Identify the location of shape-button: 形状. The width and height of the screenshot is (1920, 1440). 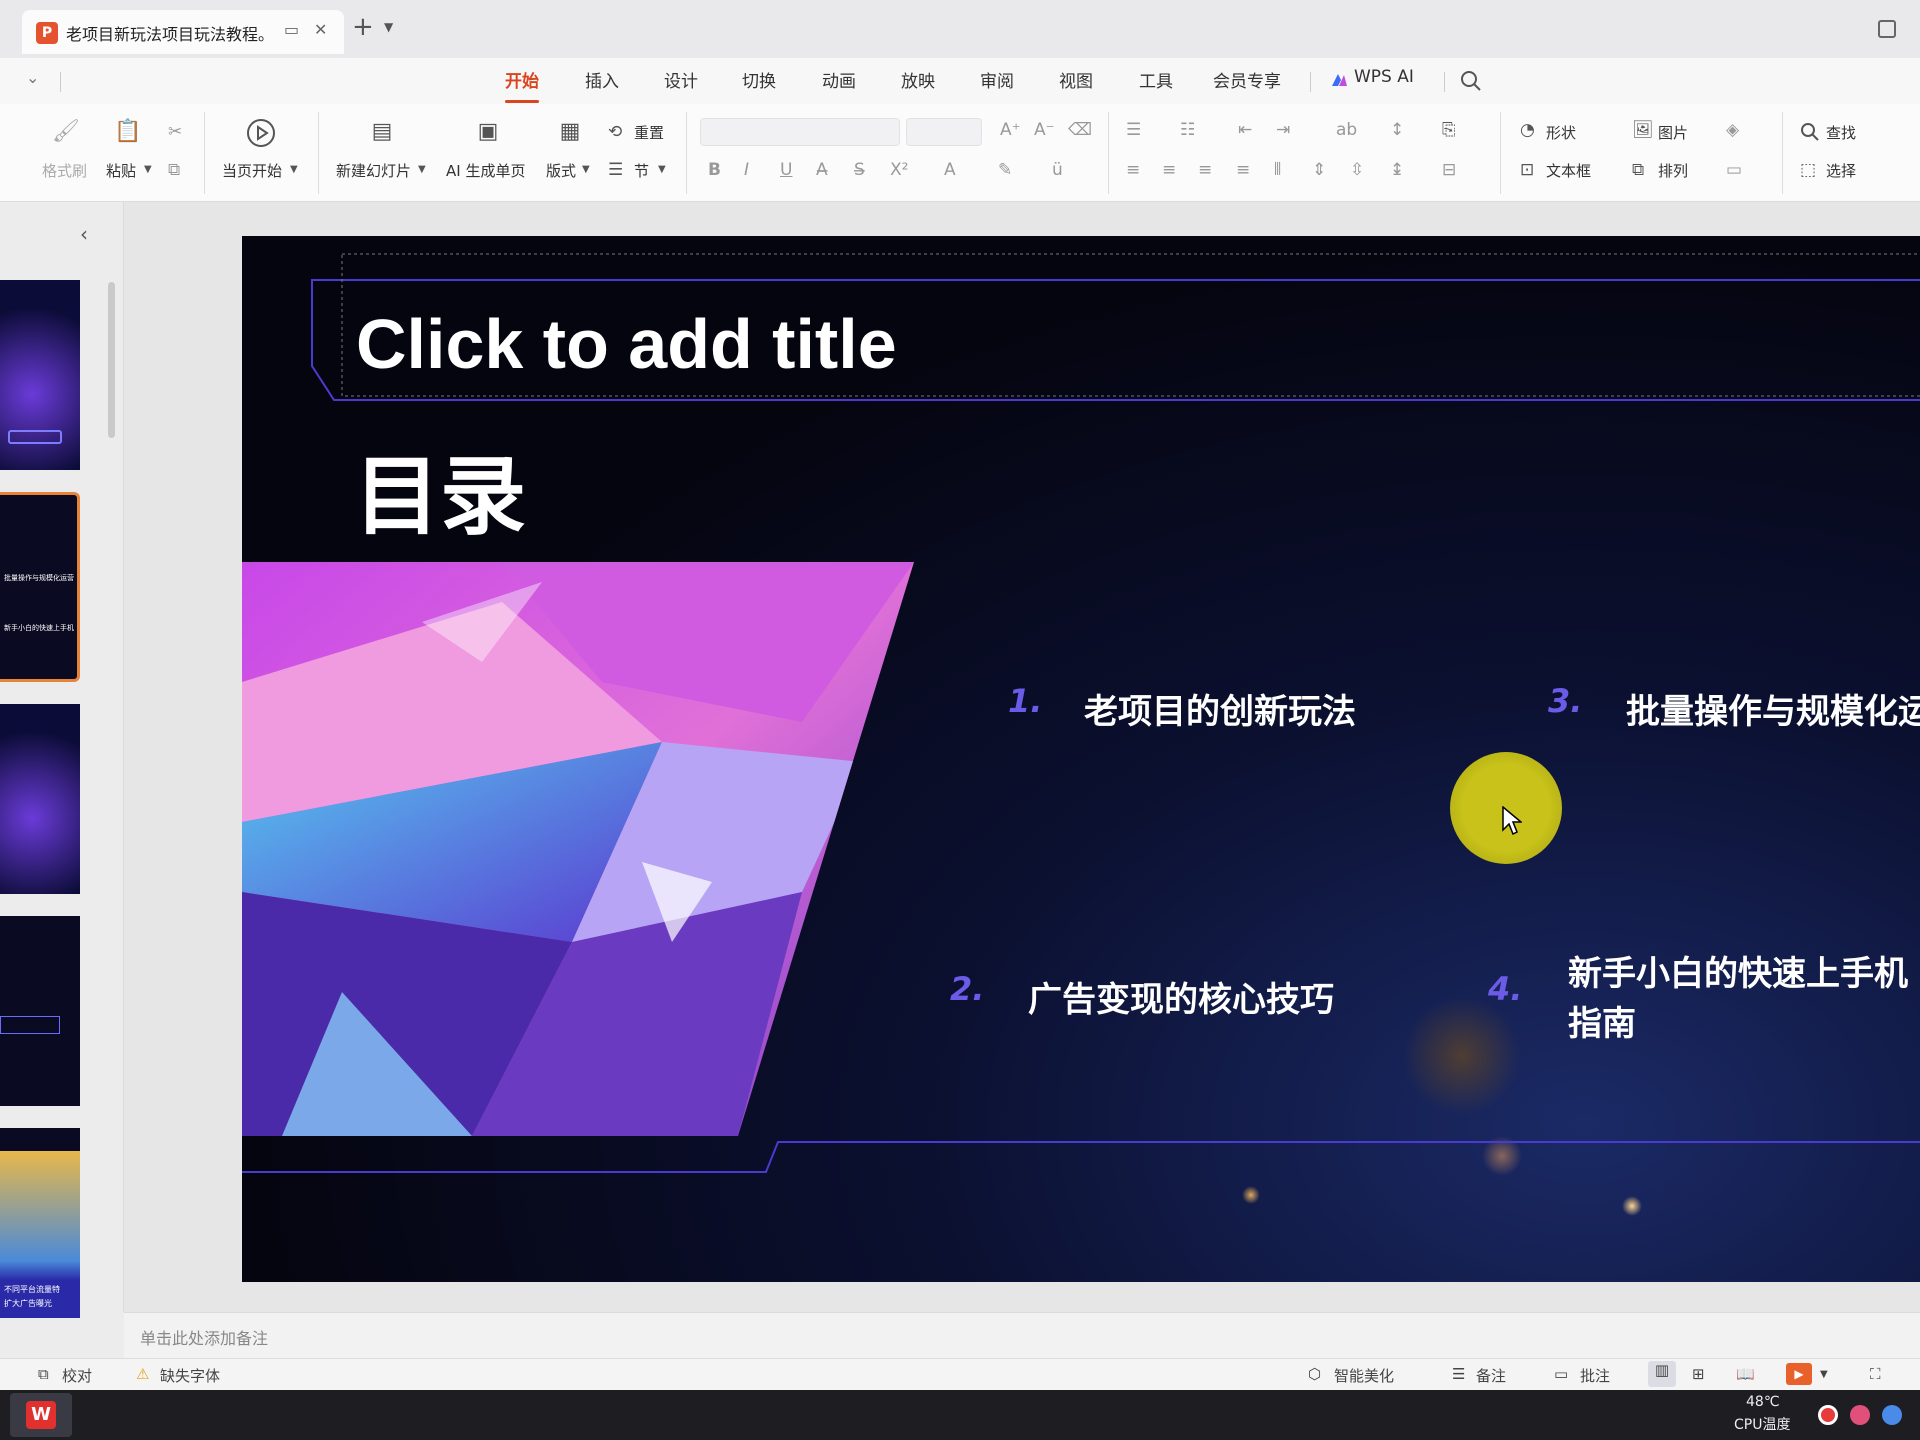
(1561, 132).